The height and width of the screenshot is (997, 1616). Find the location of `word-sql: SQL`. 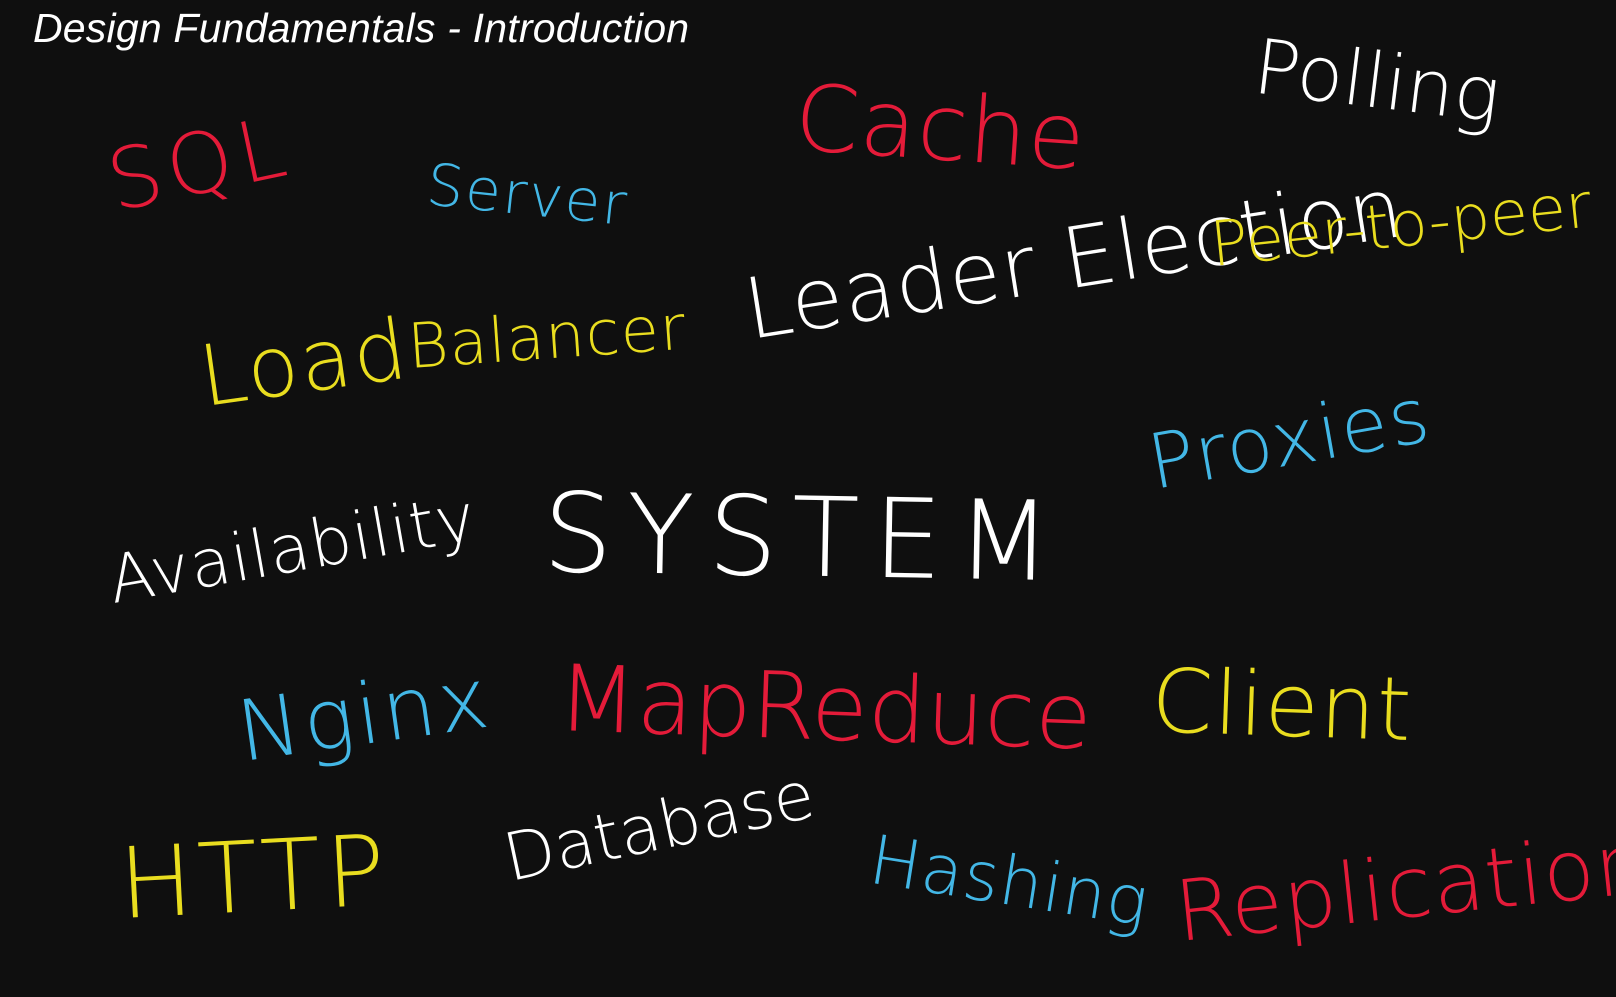

word-sql: SQL is located at coordinates (199, 163).